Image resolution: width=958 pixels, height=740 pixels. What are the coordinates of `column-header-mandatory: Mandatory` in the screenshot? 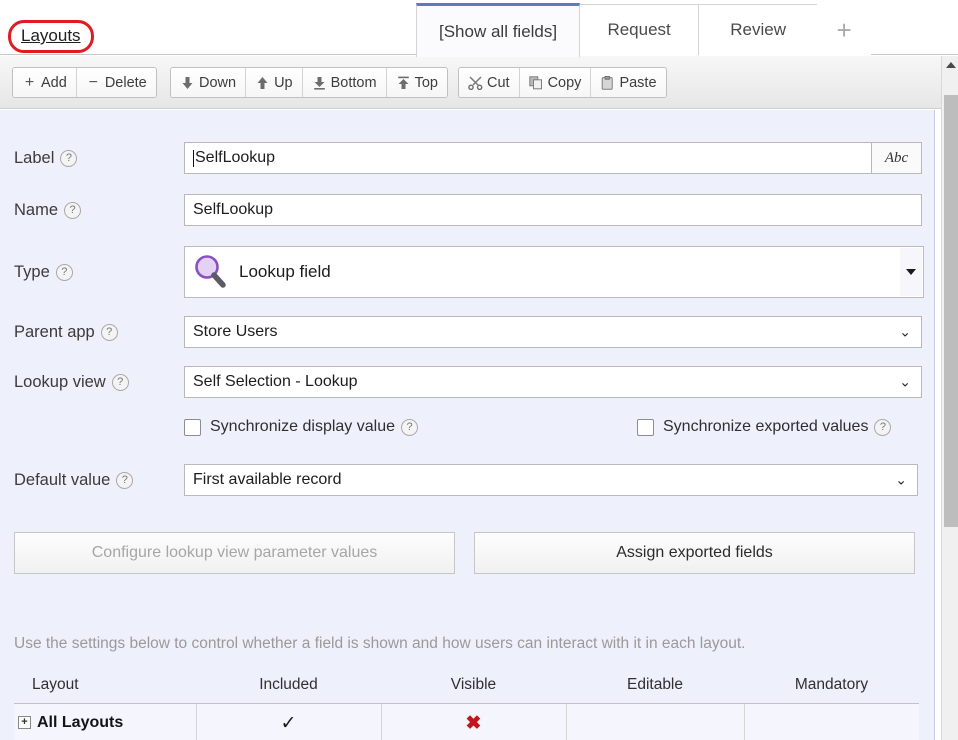 It's located at (831, 687).